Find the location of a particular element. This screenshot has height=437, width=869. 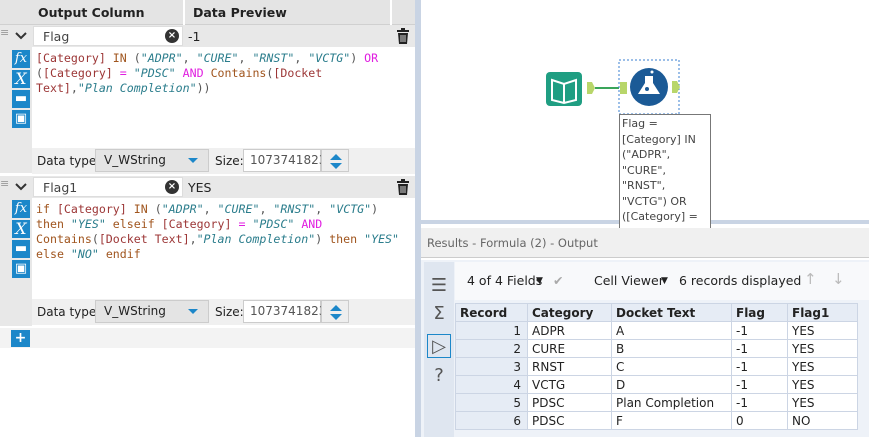

input-data-tool-icon is located at coordinates (564, 89).